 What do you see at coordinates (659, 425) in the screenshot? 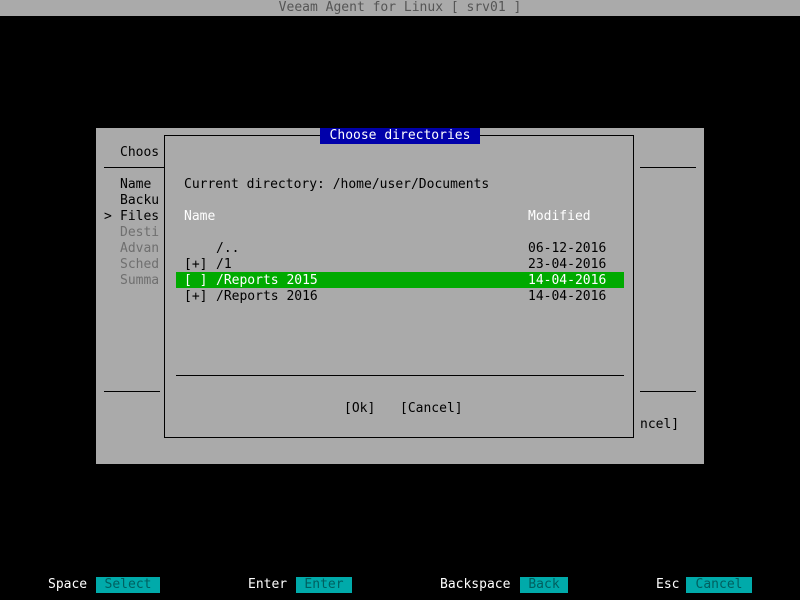
I see `wizard-cancel-button: ncel]` at bounding box center [659, 425].